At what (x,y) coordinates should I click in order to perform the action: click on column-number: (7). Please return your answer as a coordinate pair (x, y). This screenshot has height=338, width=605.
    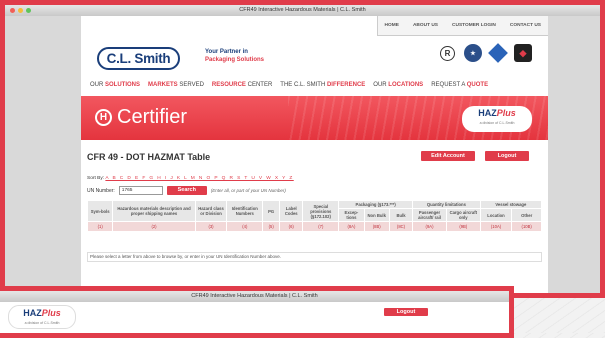
    Looking at the image, I should click on (321, 226).